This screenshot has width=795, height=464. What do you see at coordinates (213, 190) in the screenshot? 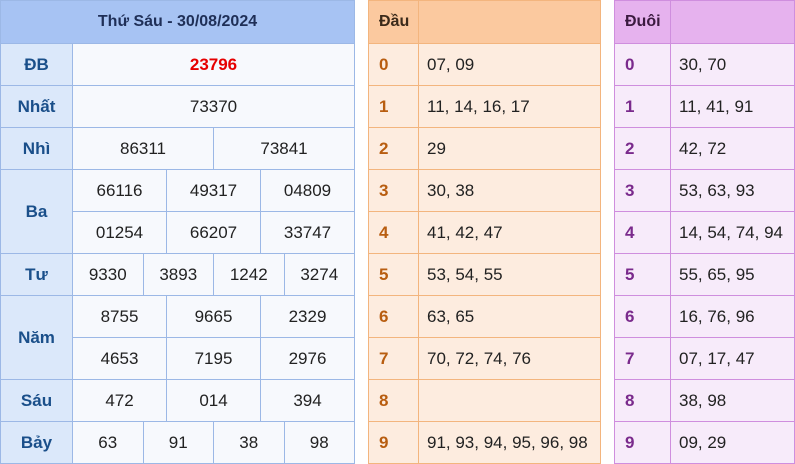
I see `prize-ba-number: 49317` at bounding box center [213, 190].